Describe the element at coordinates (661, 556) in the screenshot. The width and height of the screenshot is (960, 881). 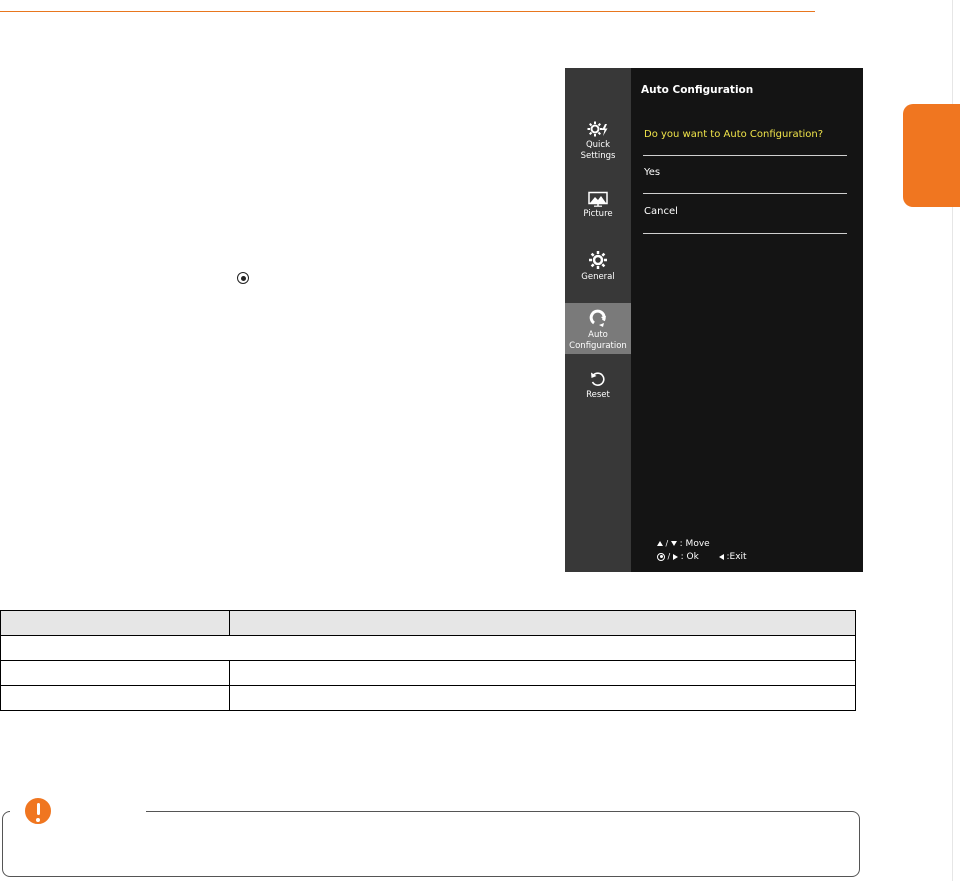
I see `joystick-press-icon` at that location.